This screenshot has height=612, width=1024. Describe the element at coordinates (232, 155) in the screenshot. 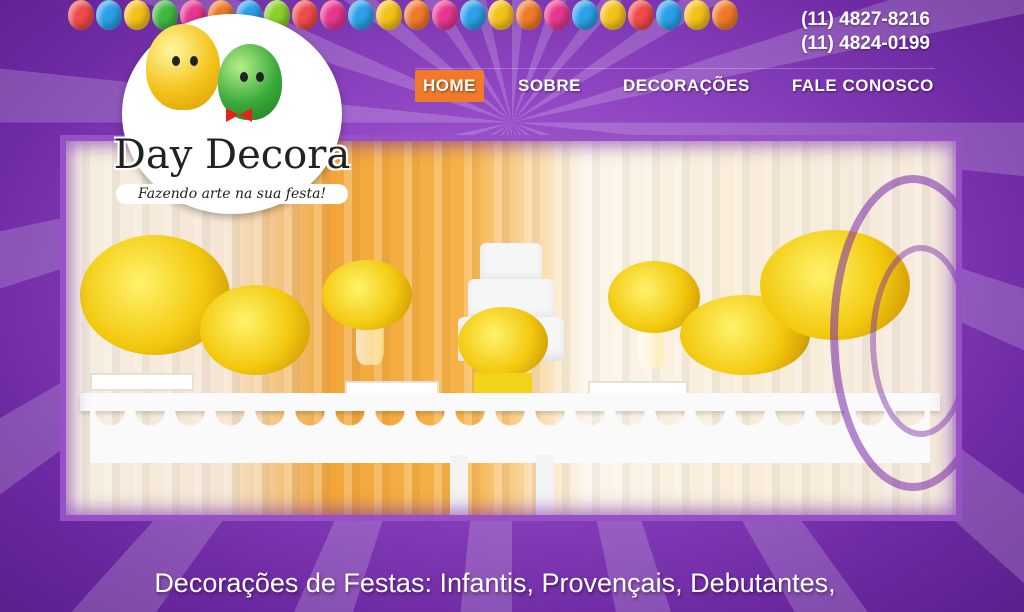

I see `logo-name: Day Decora` at that location.